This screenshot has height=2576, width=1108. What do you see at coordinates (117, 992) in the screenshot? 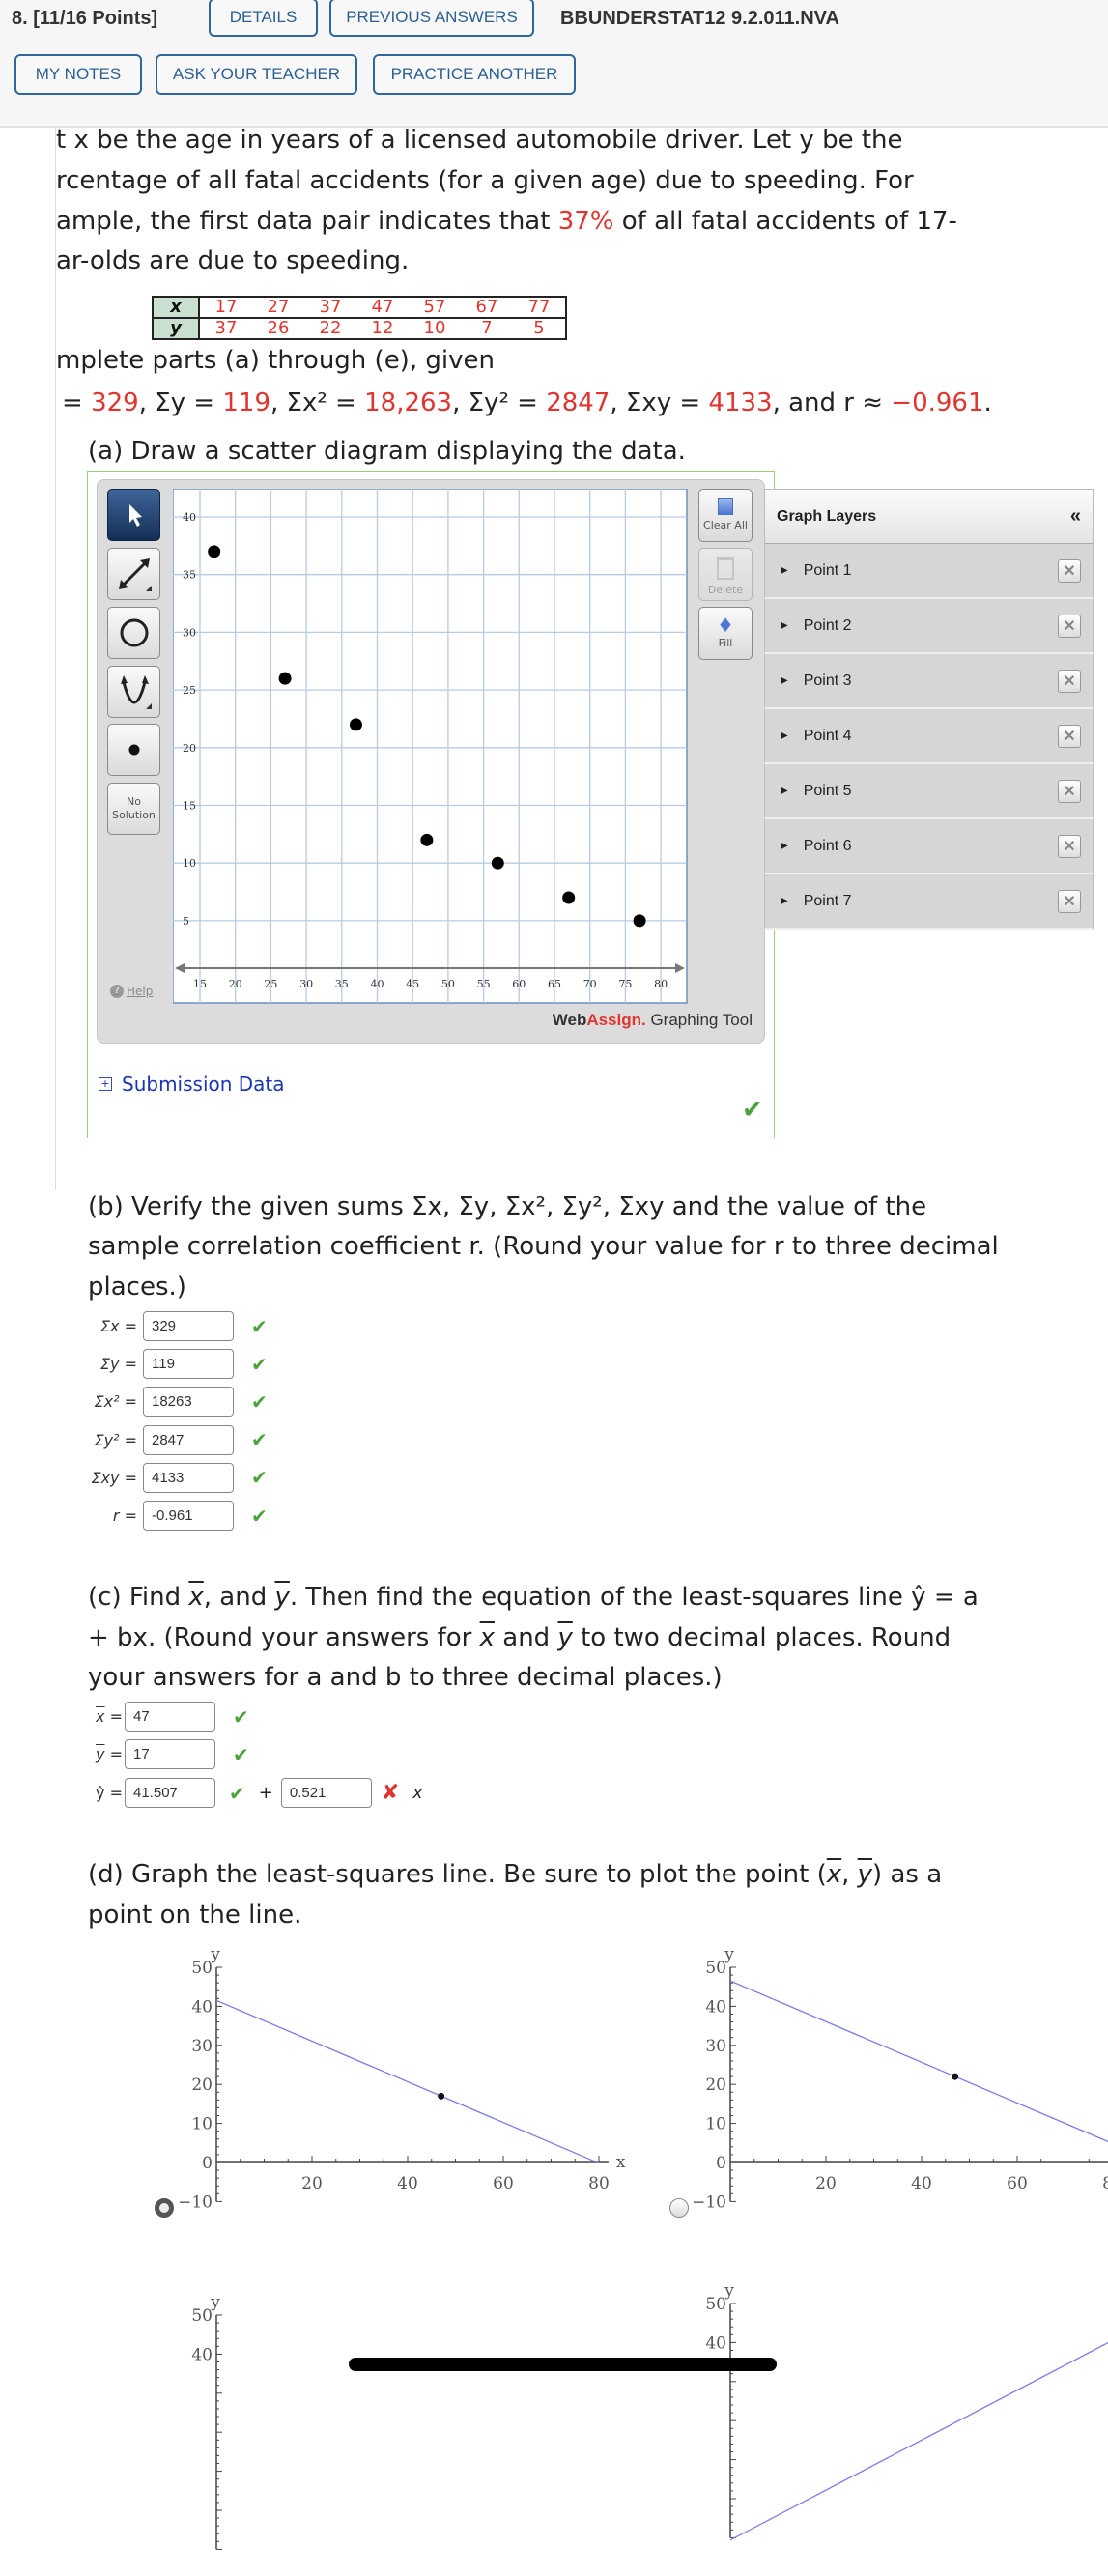
I see `help-icon: ?` at bounding box center [117, 992].